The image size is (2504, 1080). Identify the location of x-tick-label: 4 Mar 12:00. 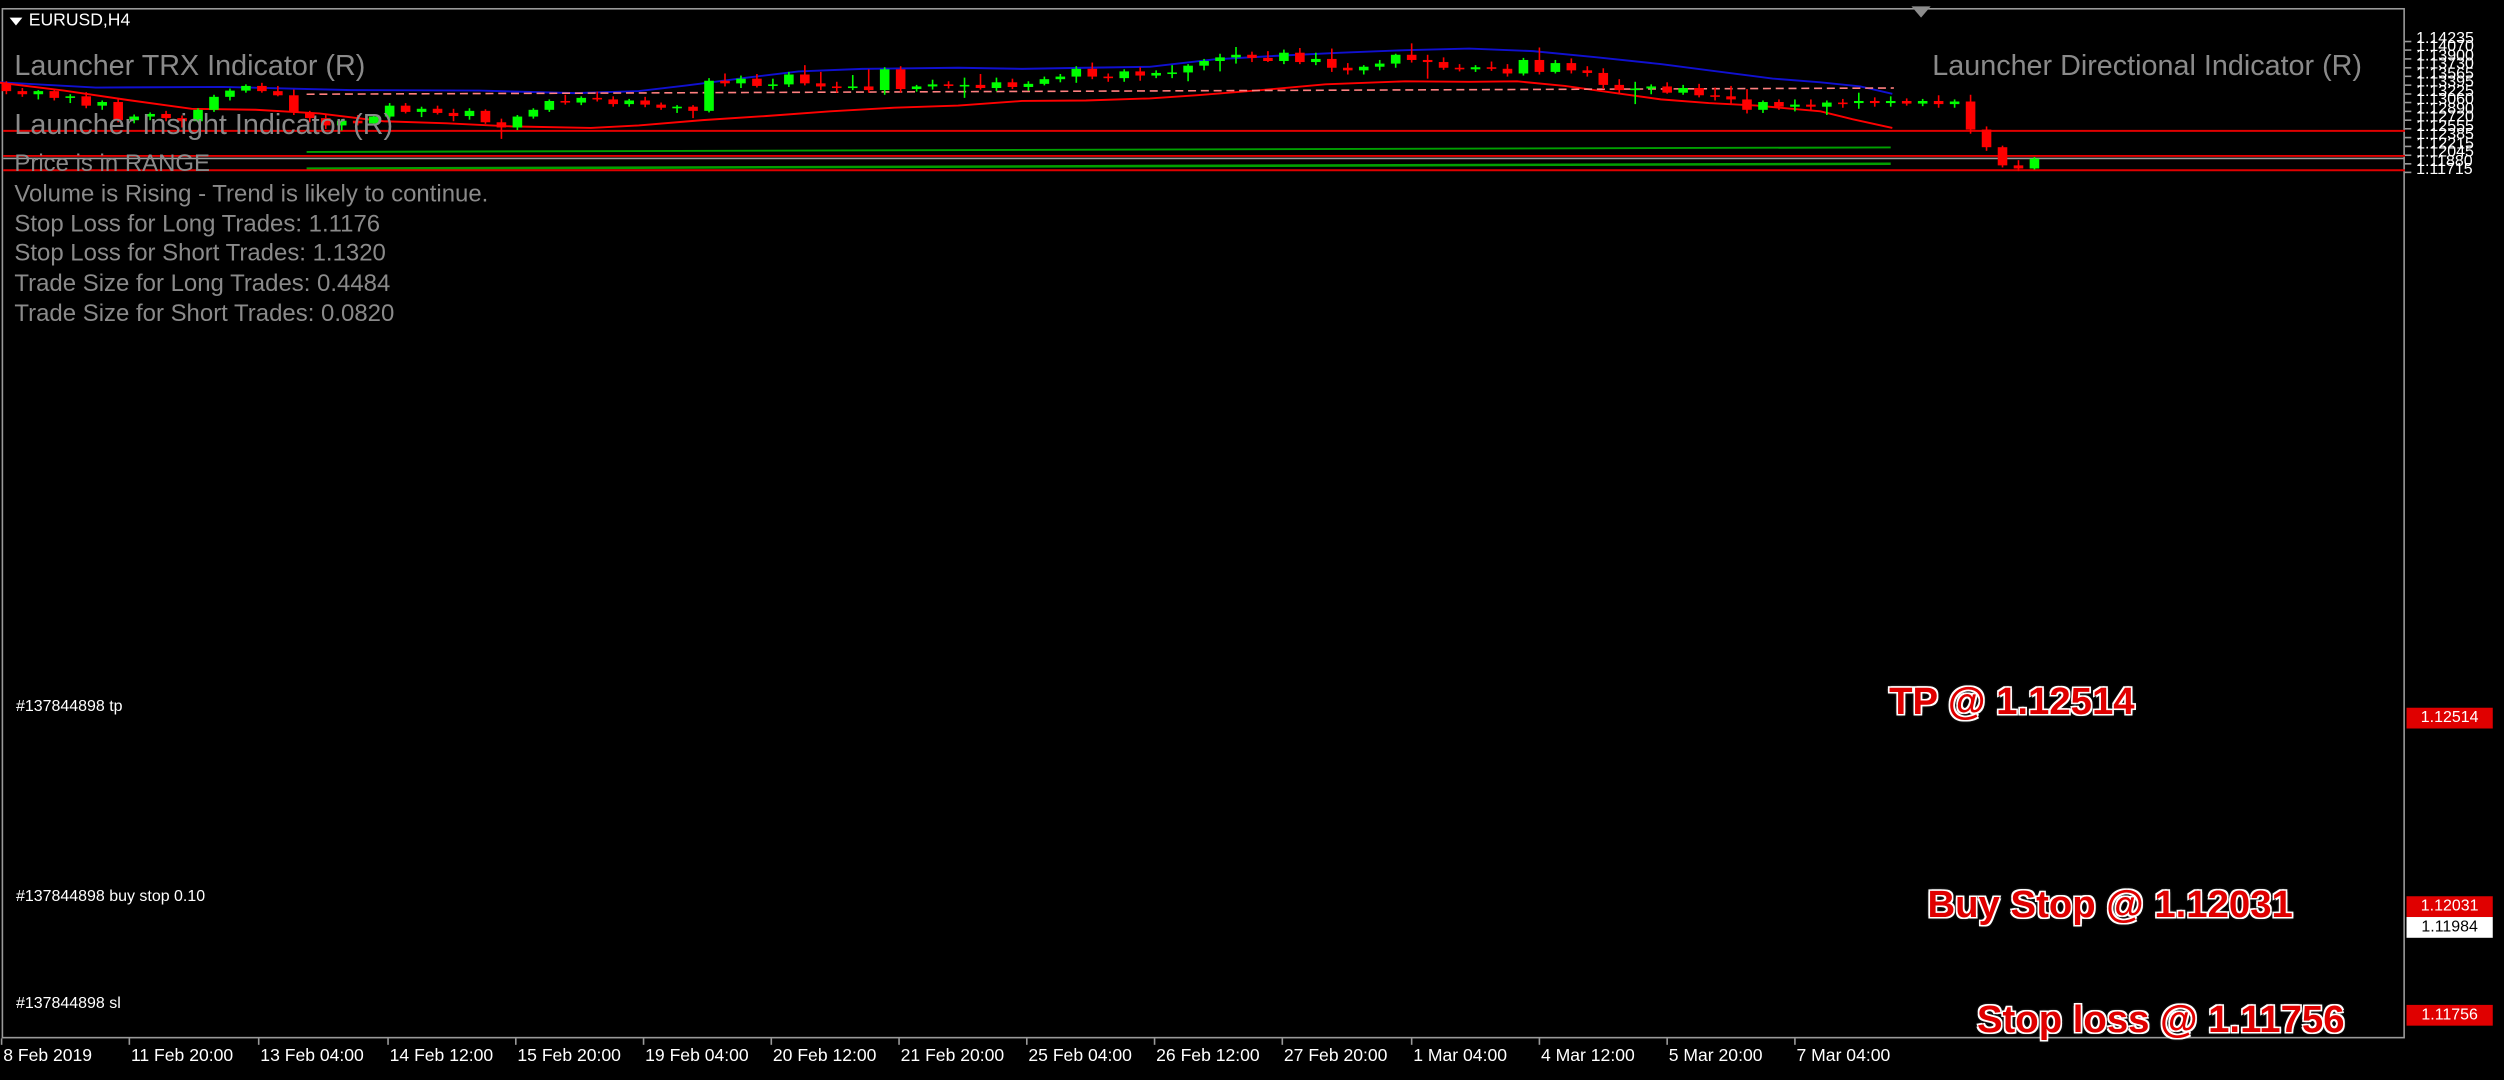
(1588, 1056).